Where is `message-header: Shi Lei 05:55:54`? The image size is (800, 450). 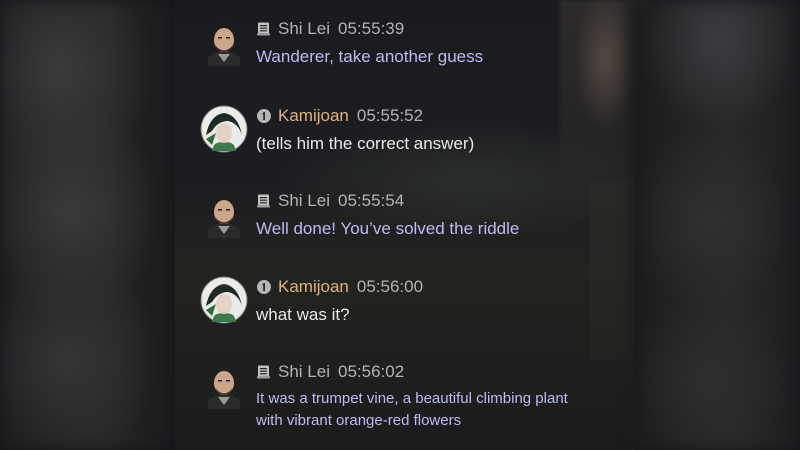 message-header: Shi Lei 05:55:54 is located at coordinates (330, 201).